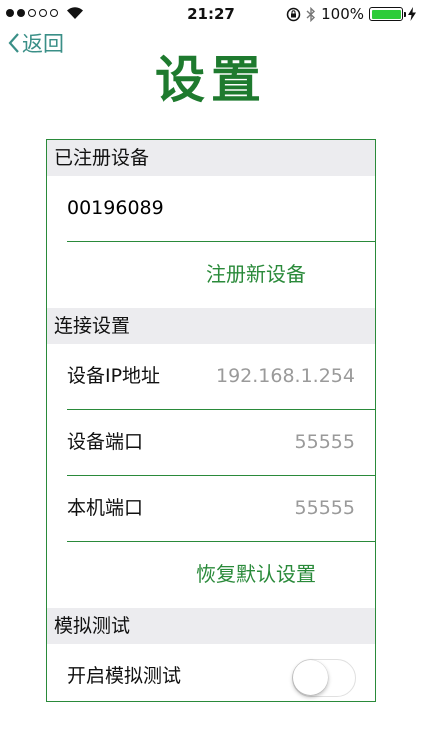 The image size is (422, 750). I want to click on battery-icon, so click(387, 14).